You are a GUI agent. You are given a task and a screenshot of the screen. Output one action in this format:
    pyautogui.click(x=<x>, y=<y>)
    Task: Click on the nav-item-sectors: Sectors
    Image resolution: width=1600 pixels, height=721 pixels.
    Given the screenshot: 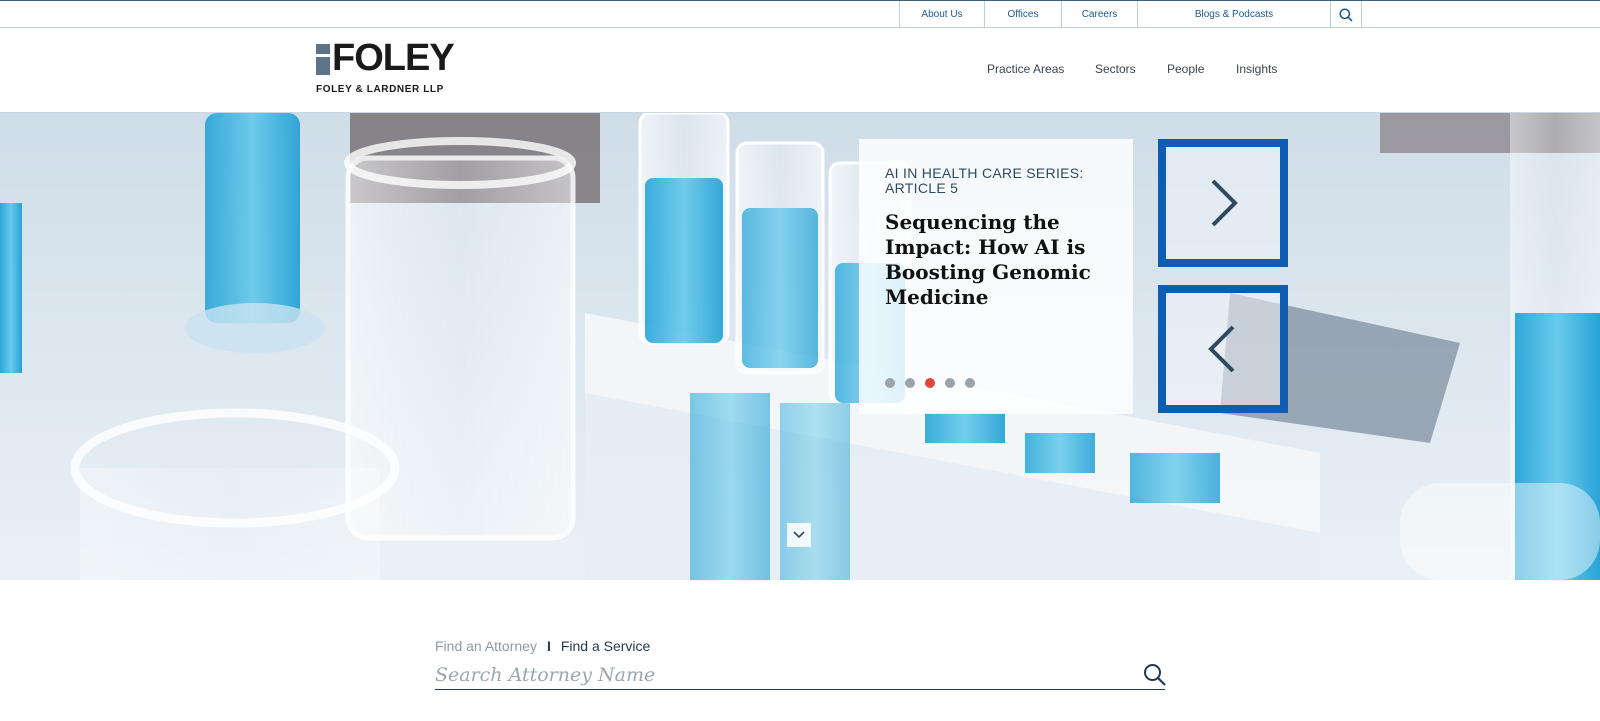 What is the action you would take?
    pyautogui.click(x=1115, y=69)
    